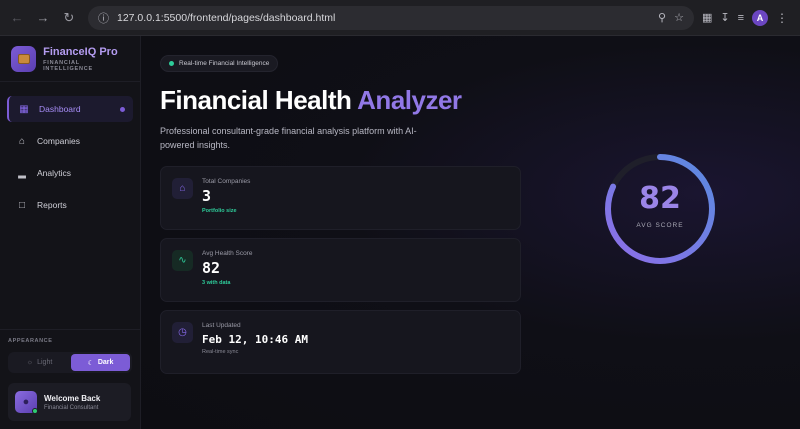 The height and width of the screenshot is (429, 800). What do you see at coordinates (227, 253) in the screenshot?
I see `stat-label: Avg Health Score` at bounding box center [227, 253].